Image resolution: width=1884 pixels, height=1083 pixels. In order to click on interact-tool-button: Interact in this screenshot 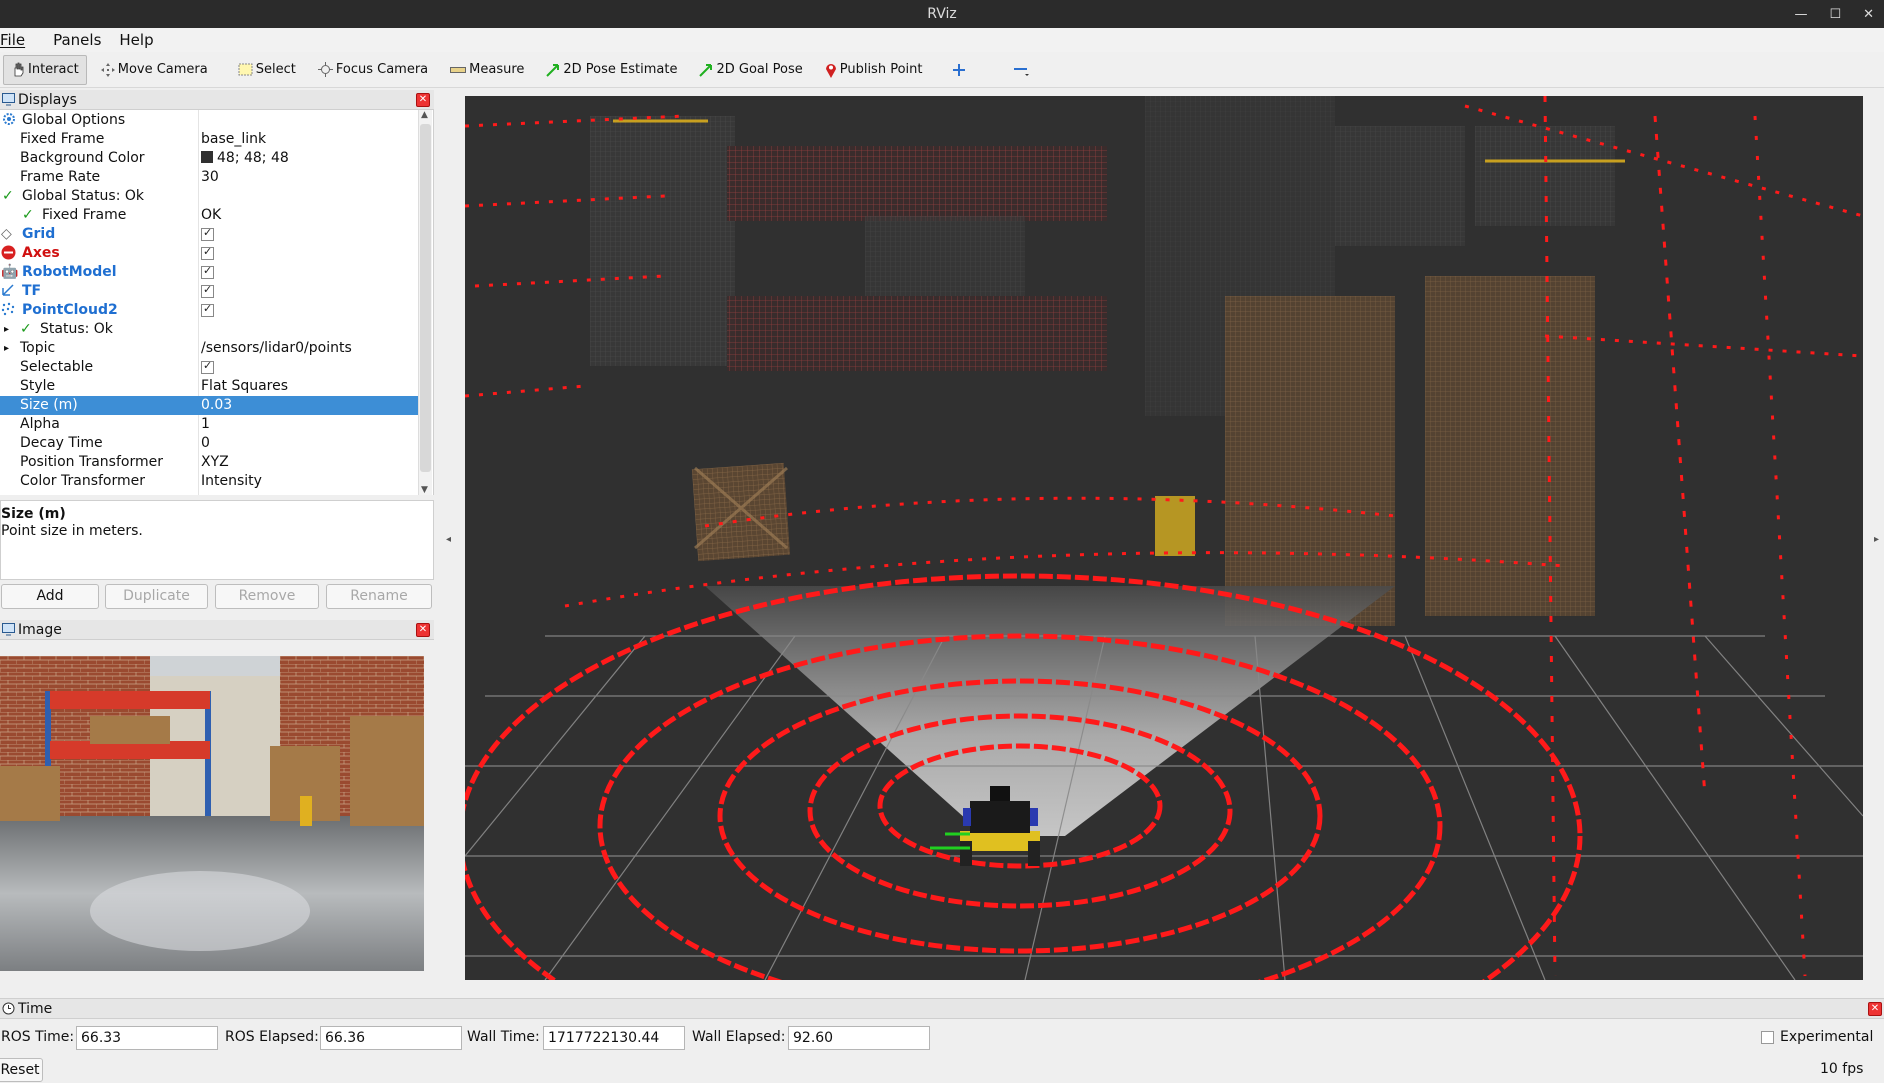, I will do `click(45, 69)`.